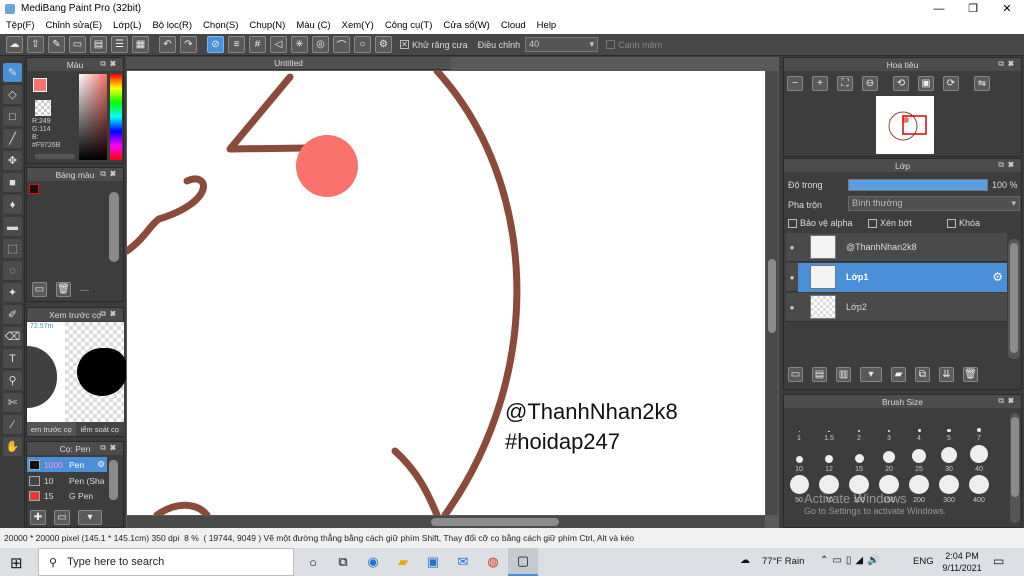 This screenshot has width=1024, height=576. What do you see at coordinates (973, 8) in the screenshot?
I see `maximize-button: ❐` at bounding box center [973, 8].